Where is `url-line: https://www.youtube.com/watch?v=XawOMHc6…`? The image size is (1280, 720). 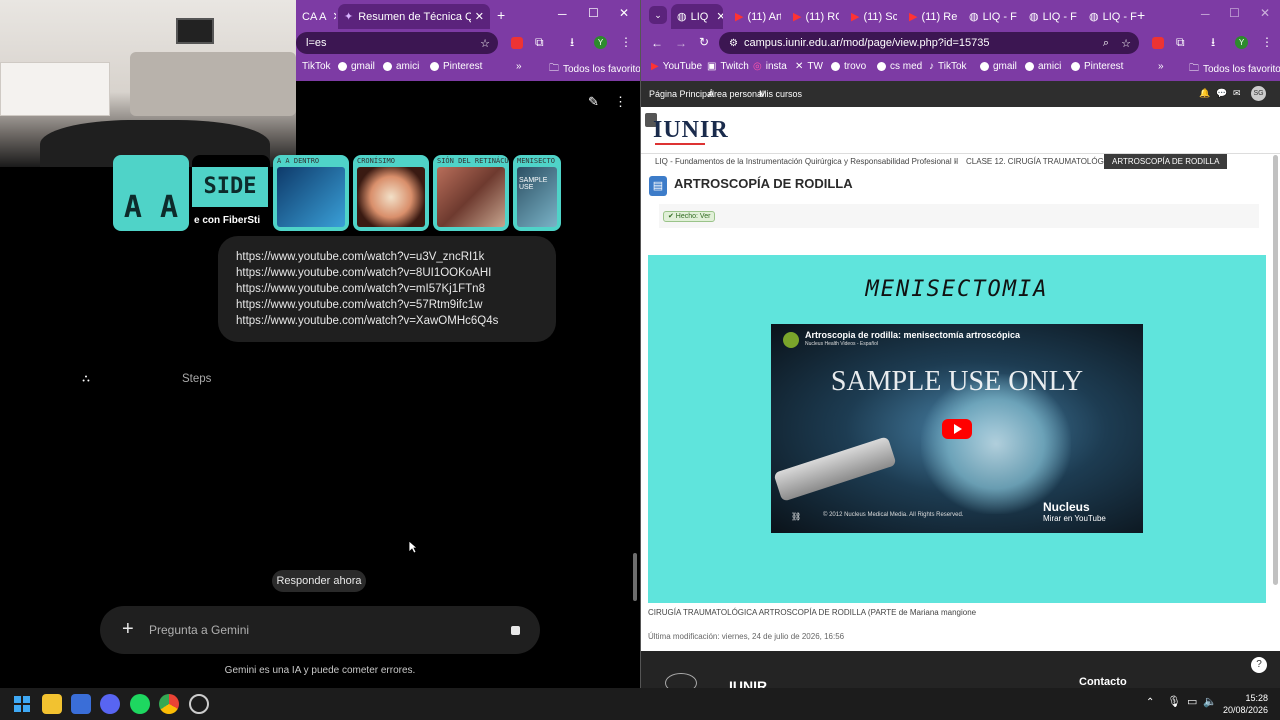
url-line: https://www.youtube.com/watch?v=XawOMHc6… is located at coordinates (387, 321).